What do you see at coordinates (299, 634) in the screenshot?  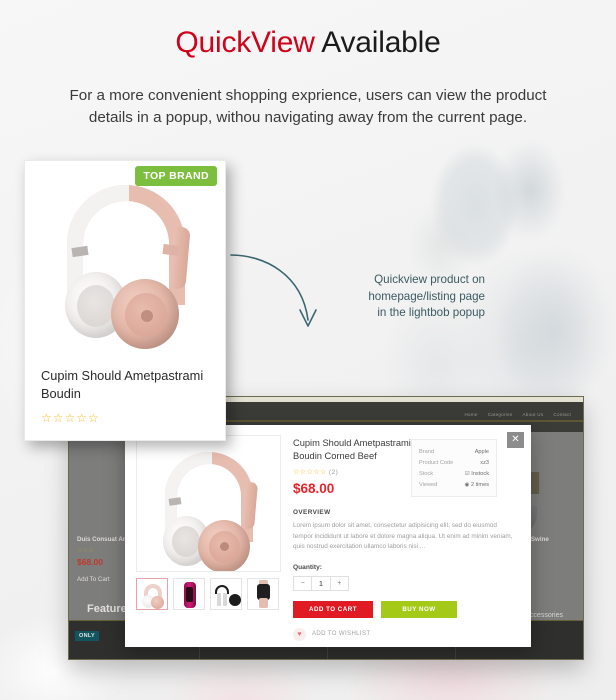 I see `heart-icon: ♥` at bounding box center [299, 634].